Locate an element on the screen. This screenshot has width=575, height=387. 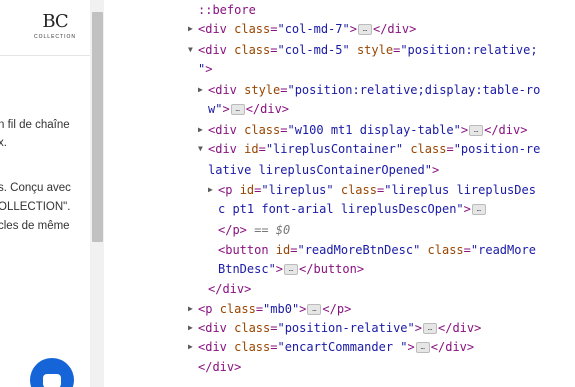
markup-token: <p is located at coordinates (209, 309).